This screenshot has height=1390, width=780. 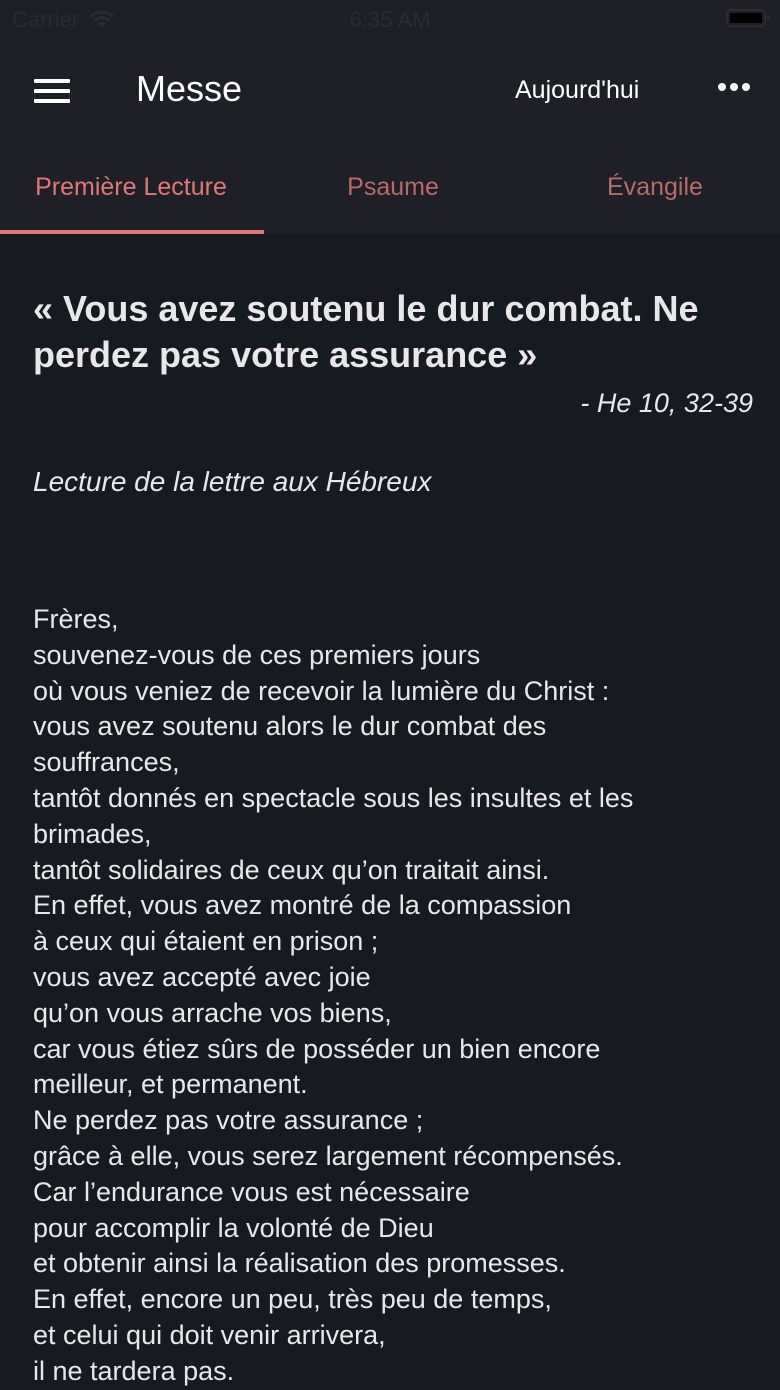 What do you see at coordinates (92, 833) in the screenshot?
I see `reading-line: brimades,` at bounding box center [92, 833].